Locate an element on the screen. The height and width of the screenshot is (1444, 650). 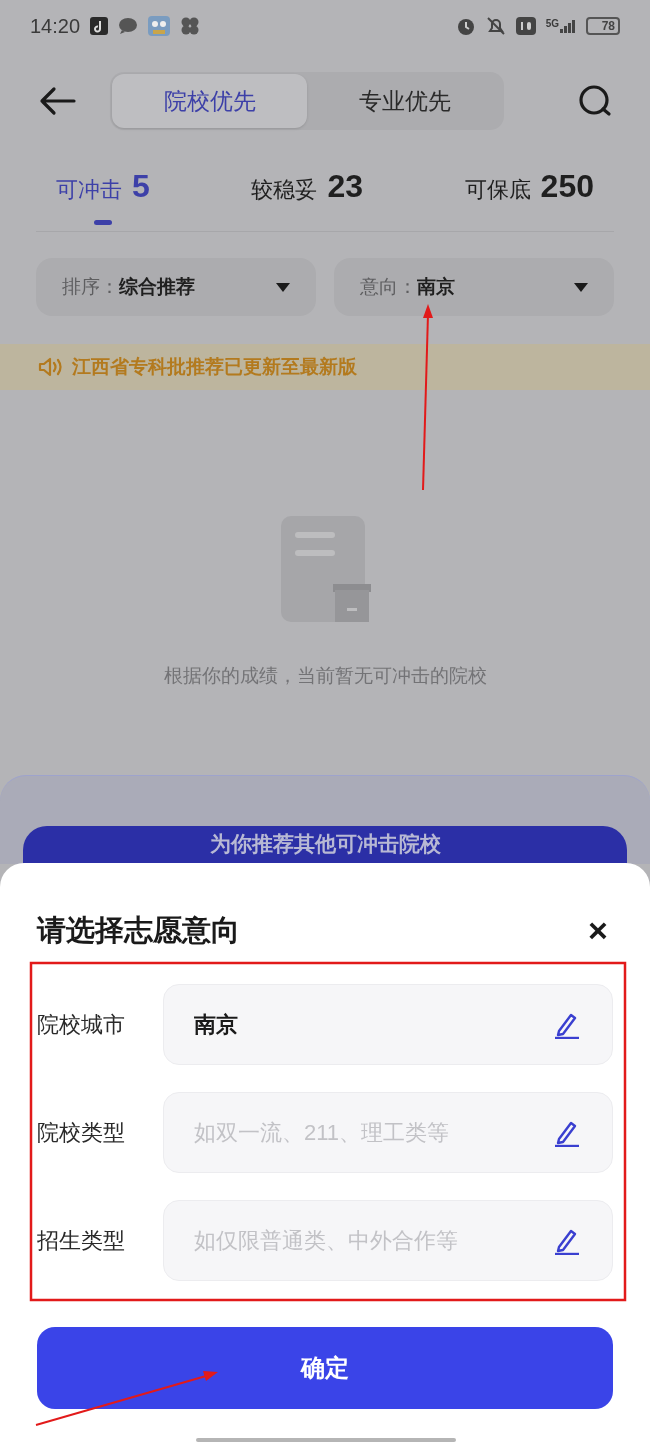
speaker-icon is located at coordinates (51, 367).